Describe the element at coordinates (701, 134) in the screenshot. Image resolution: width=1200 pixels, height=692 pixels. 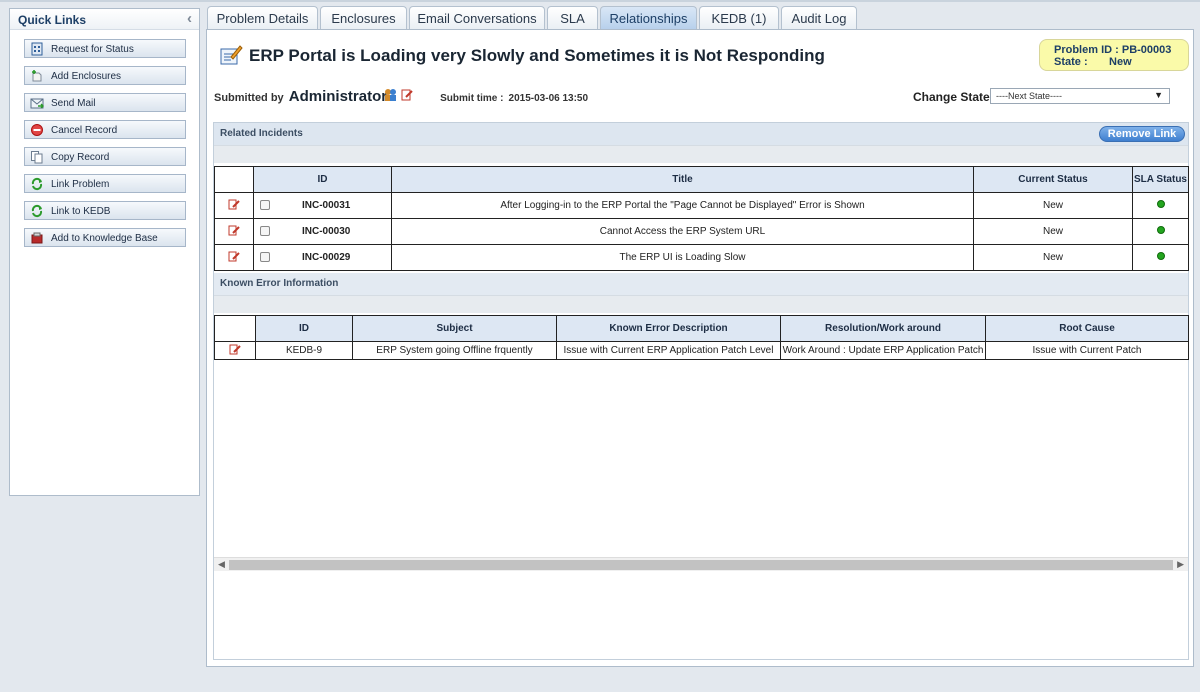
I see `related-incidents-header: Related Incidents Remove Link` at that location.